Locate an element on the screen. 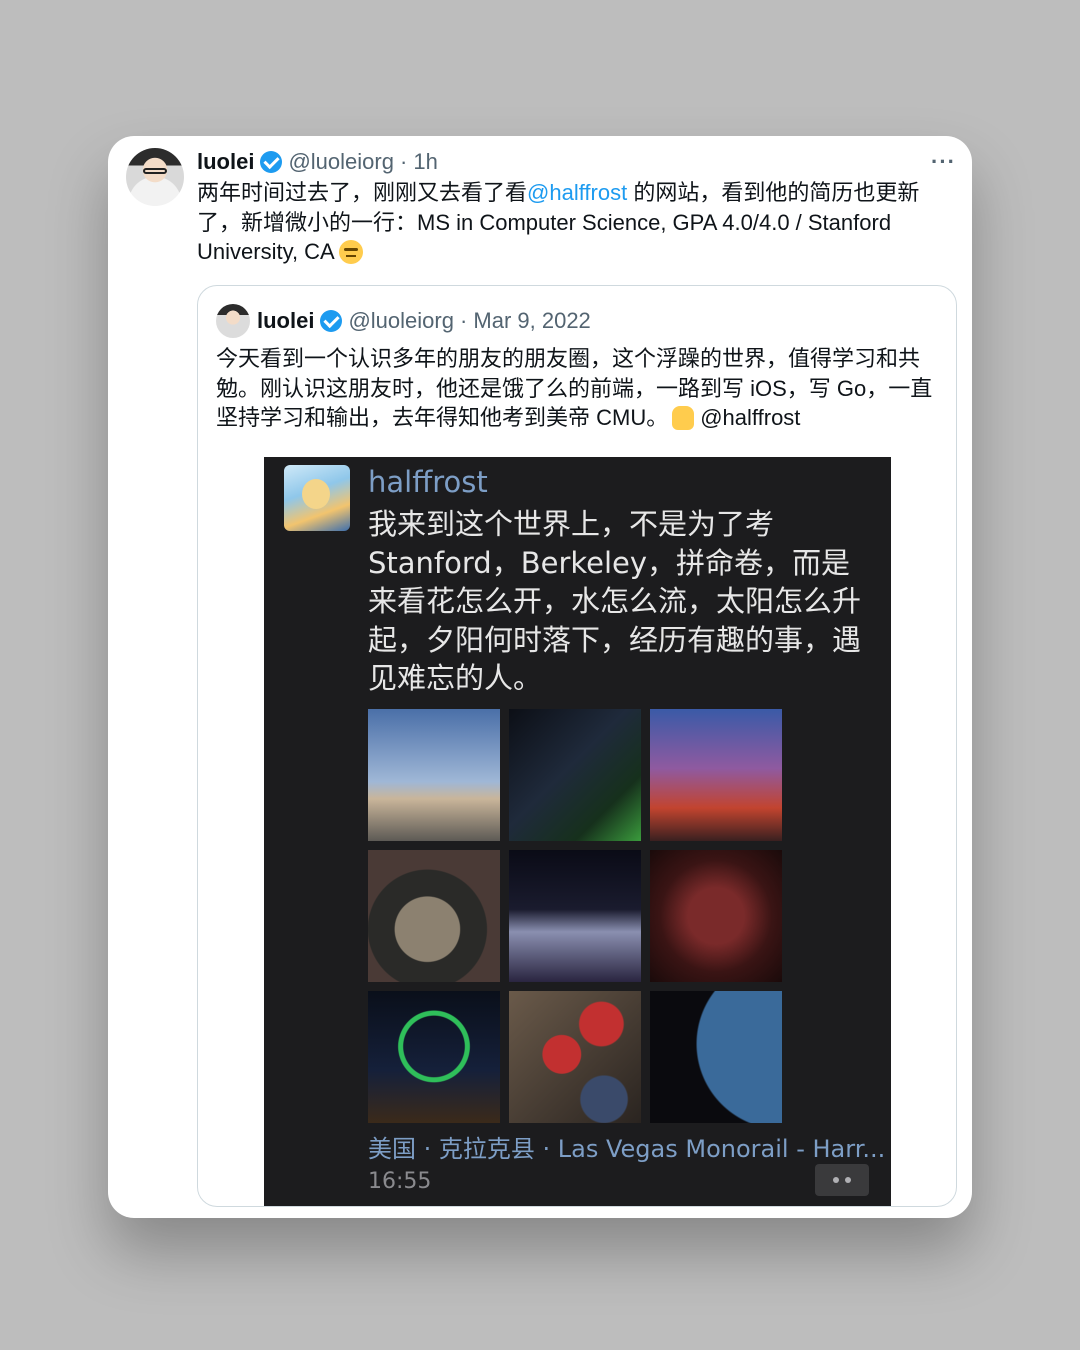 The image size is (1080, 1350). moments-author-name: halffrost is located at coordinates (428, 482).